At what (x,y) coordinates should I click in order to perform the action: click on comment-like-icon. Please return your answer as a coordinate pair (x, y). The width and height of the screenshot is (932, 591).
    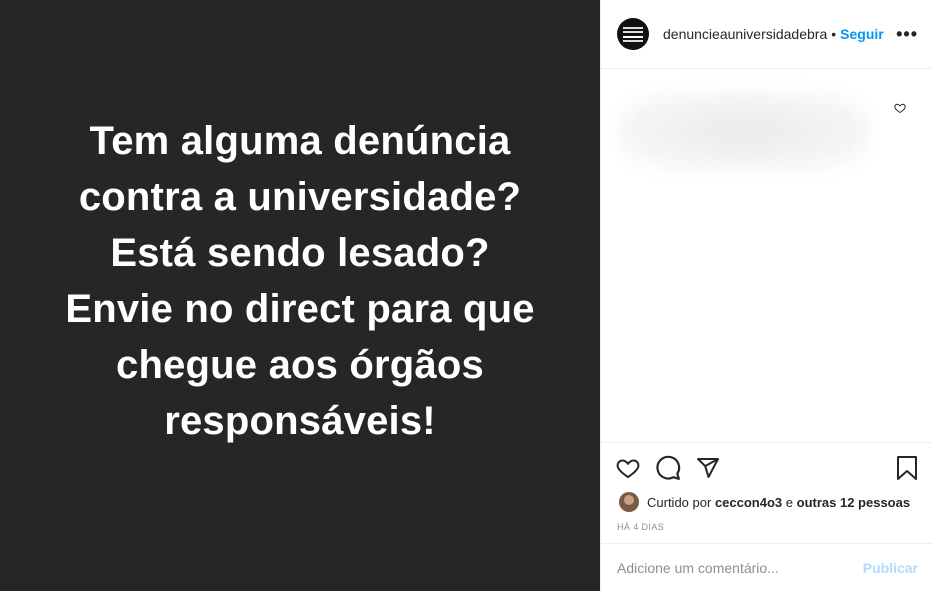
    Looking at the image, I should click on (900, 110).